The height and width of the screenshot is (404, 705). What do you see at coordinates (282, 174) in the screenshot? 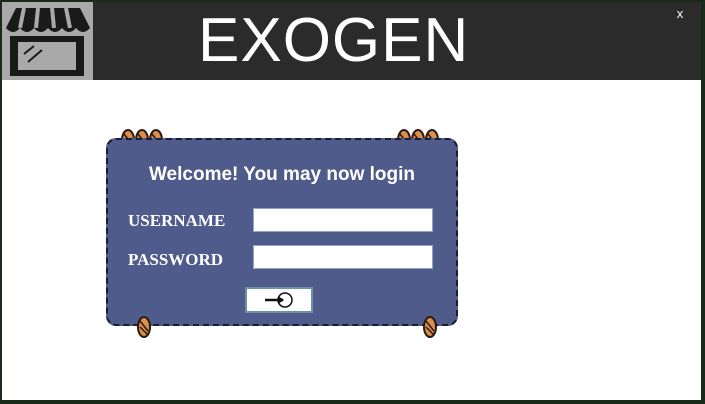
I see `welcome-message: Welcome! You may now login` at bounding box center [282, 174].